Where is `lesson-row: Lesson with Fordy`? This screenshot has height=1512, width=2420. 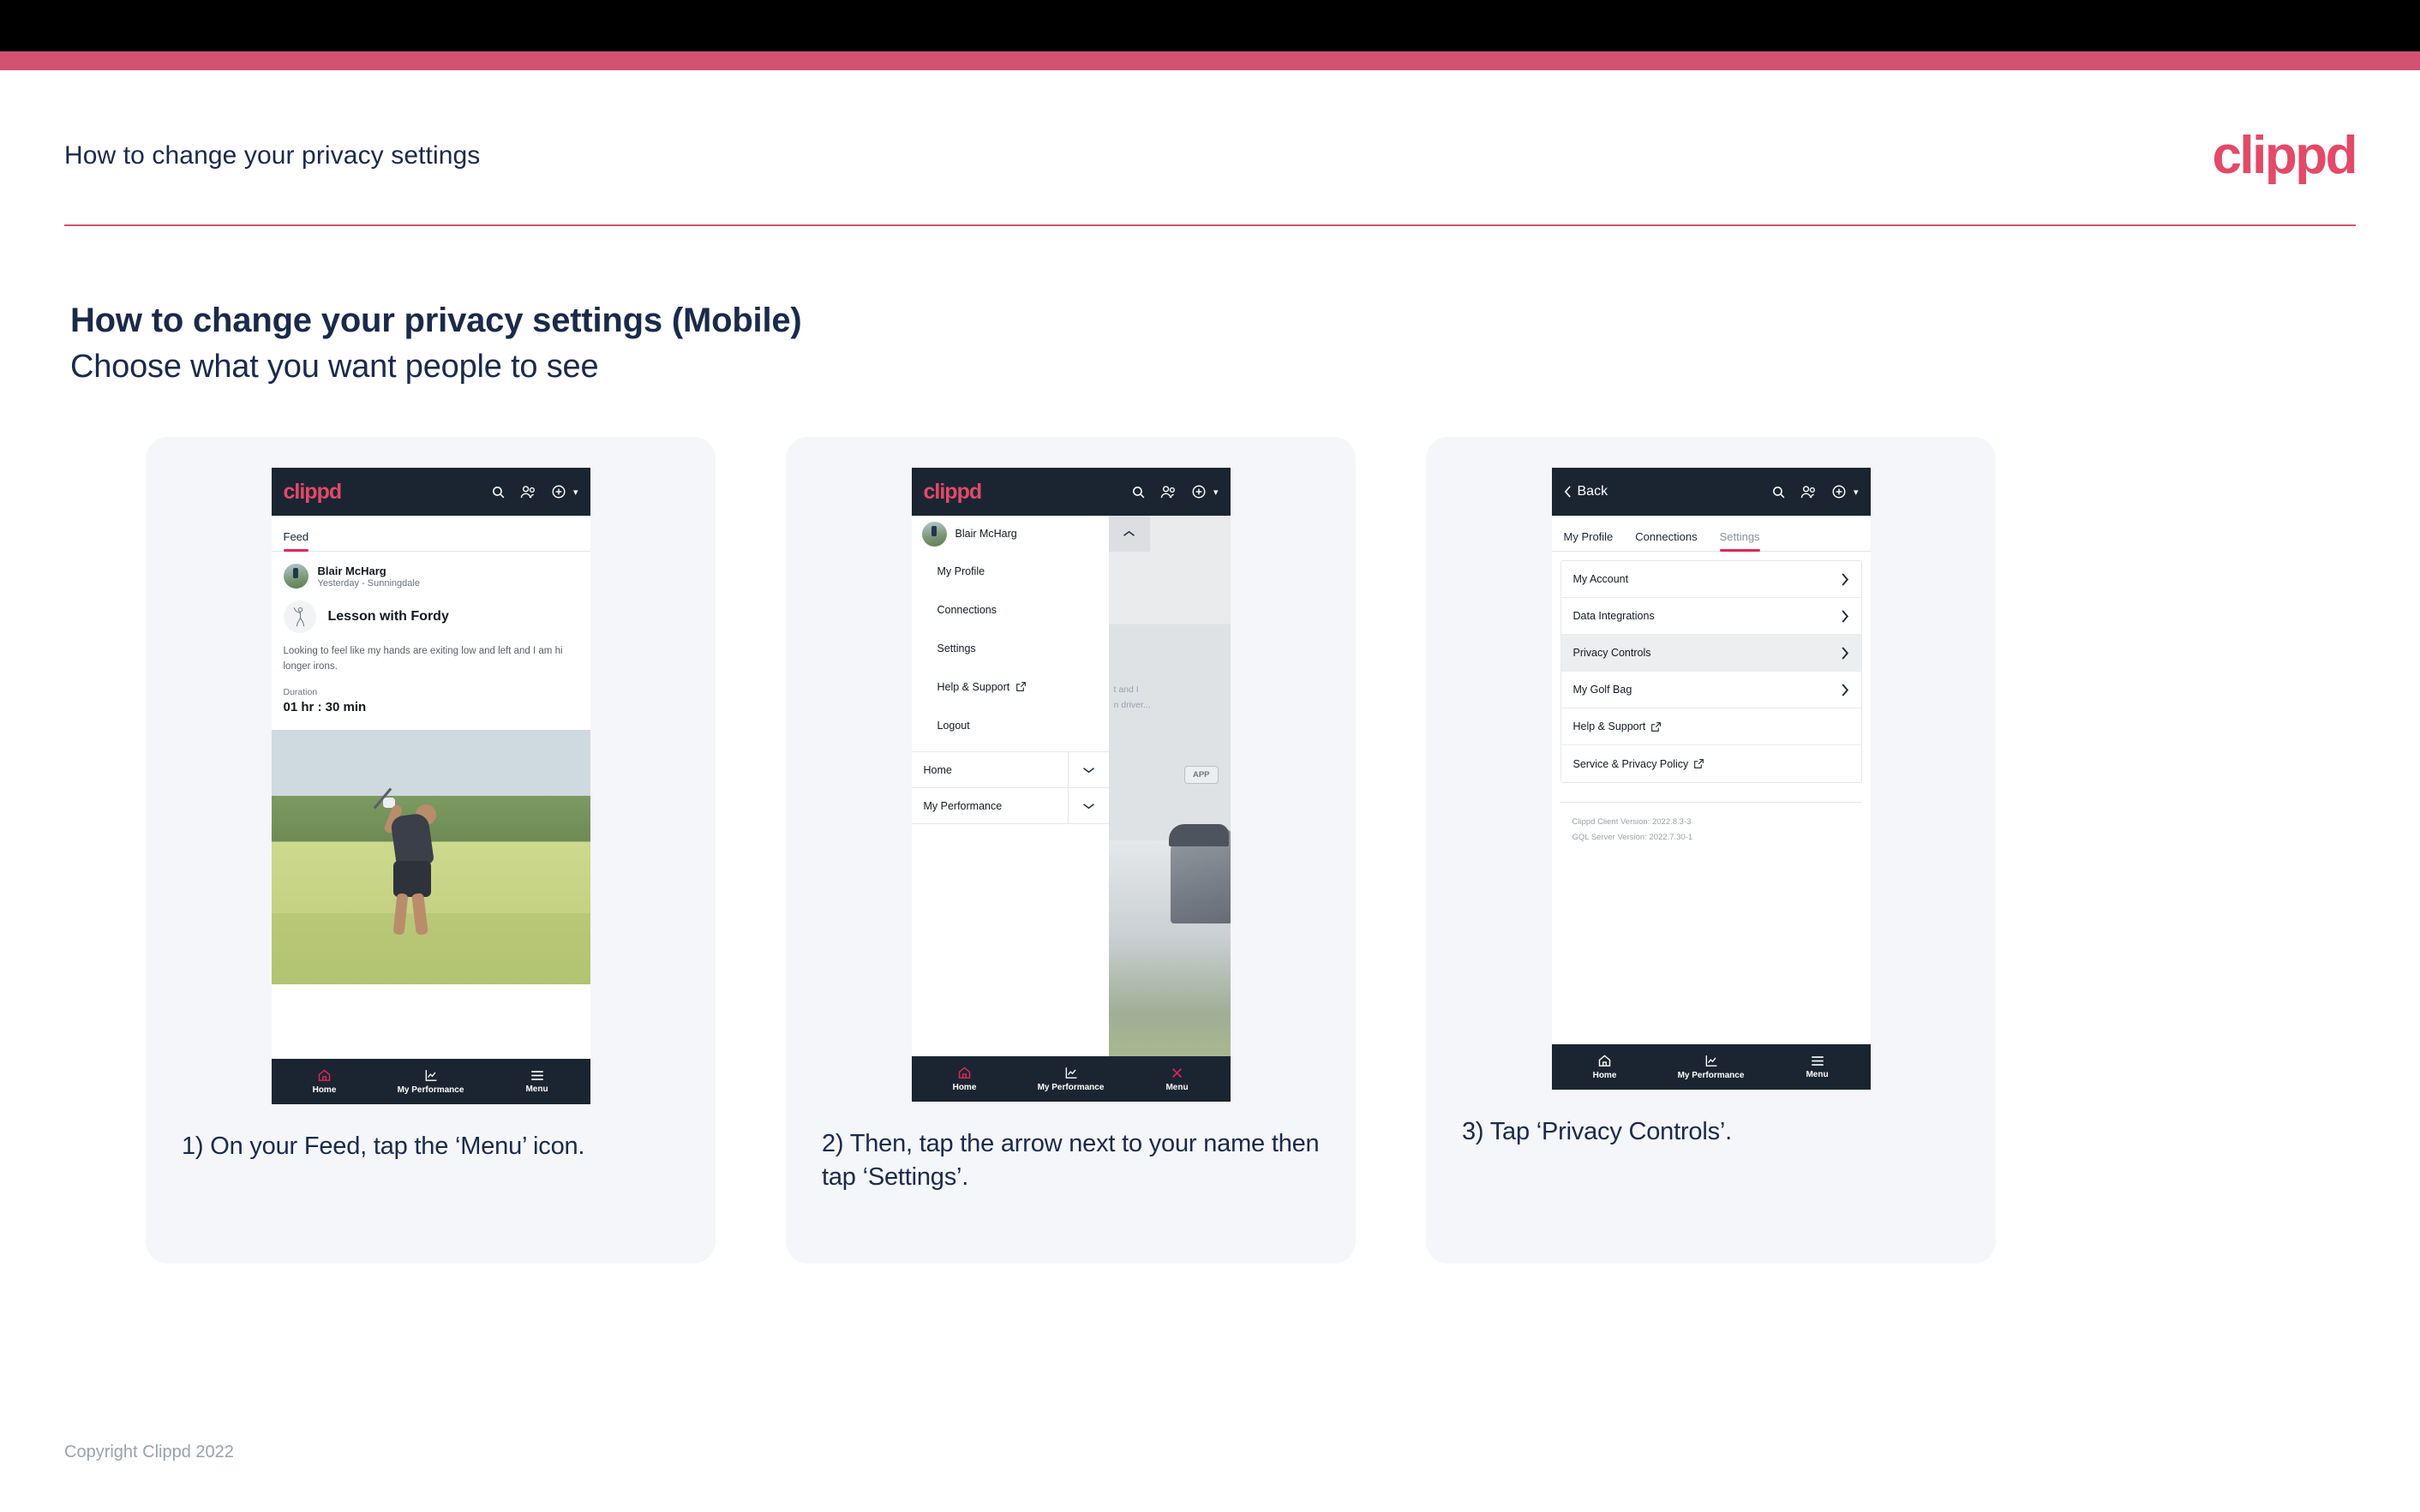
lesson-row: Lesson with Fordy is located at coordinates (430, 617).